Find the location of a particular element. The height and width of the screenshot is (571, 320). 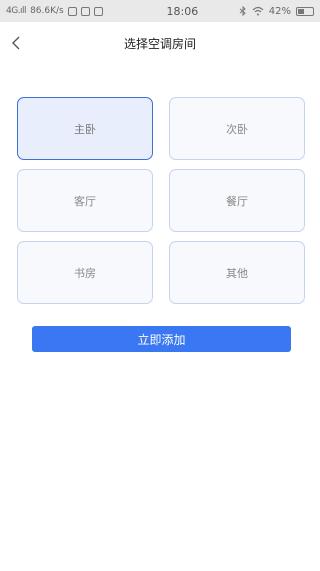

status-time: 18:06 is located at coordinates (182, 11).